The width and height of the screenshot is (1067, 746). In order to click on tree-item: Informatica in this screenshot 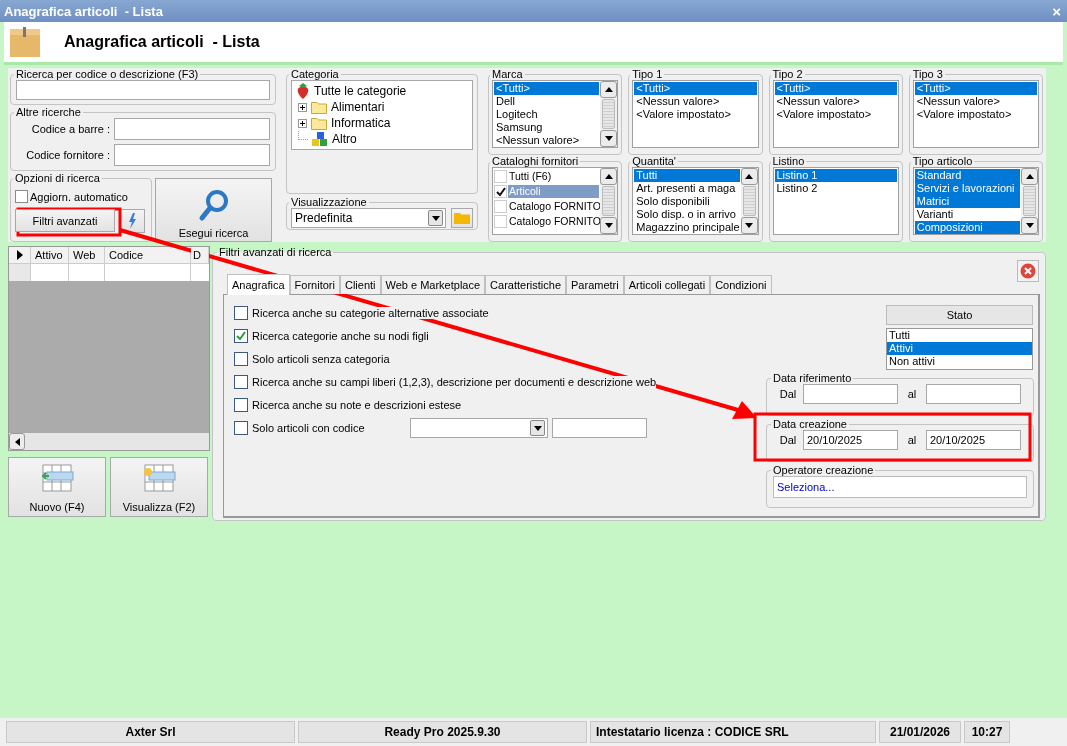, I will do `click(361, 123)`.